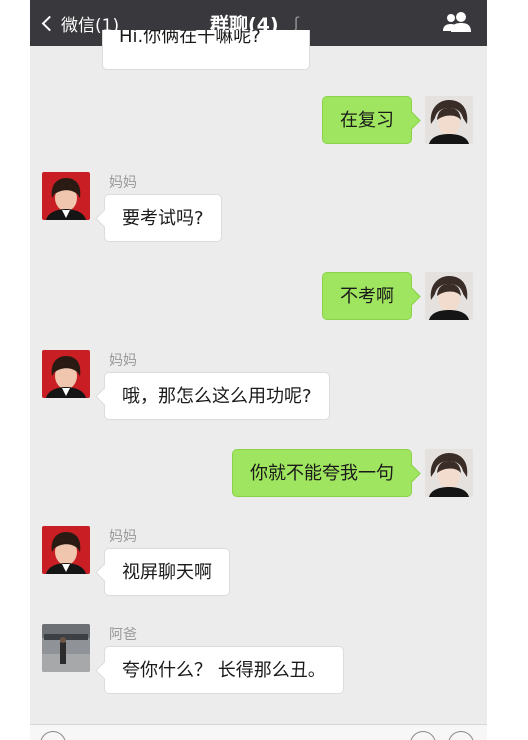 This screenshot has width=528, height=740. Describe the element at coordinates (224, 670) in the screenshot. I see `message-bubble-incoming: 夸你什么？ 长得那么丑。` at that location.